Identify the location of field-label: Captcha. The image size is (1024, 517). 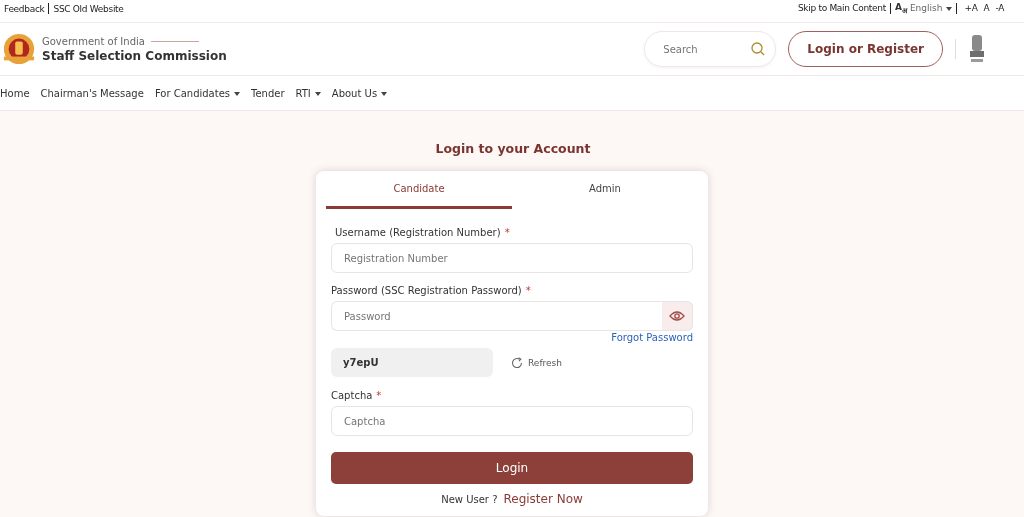
(352, 395).